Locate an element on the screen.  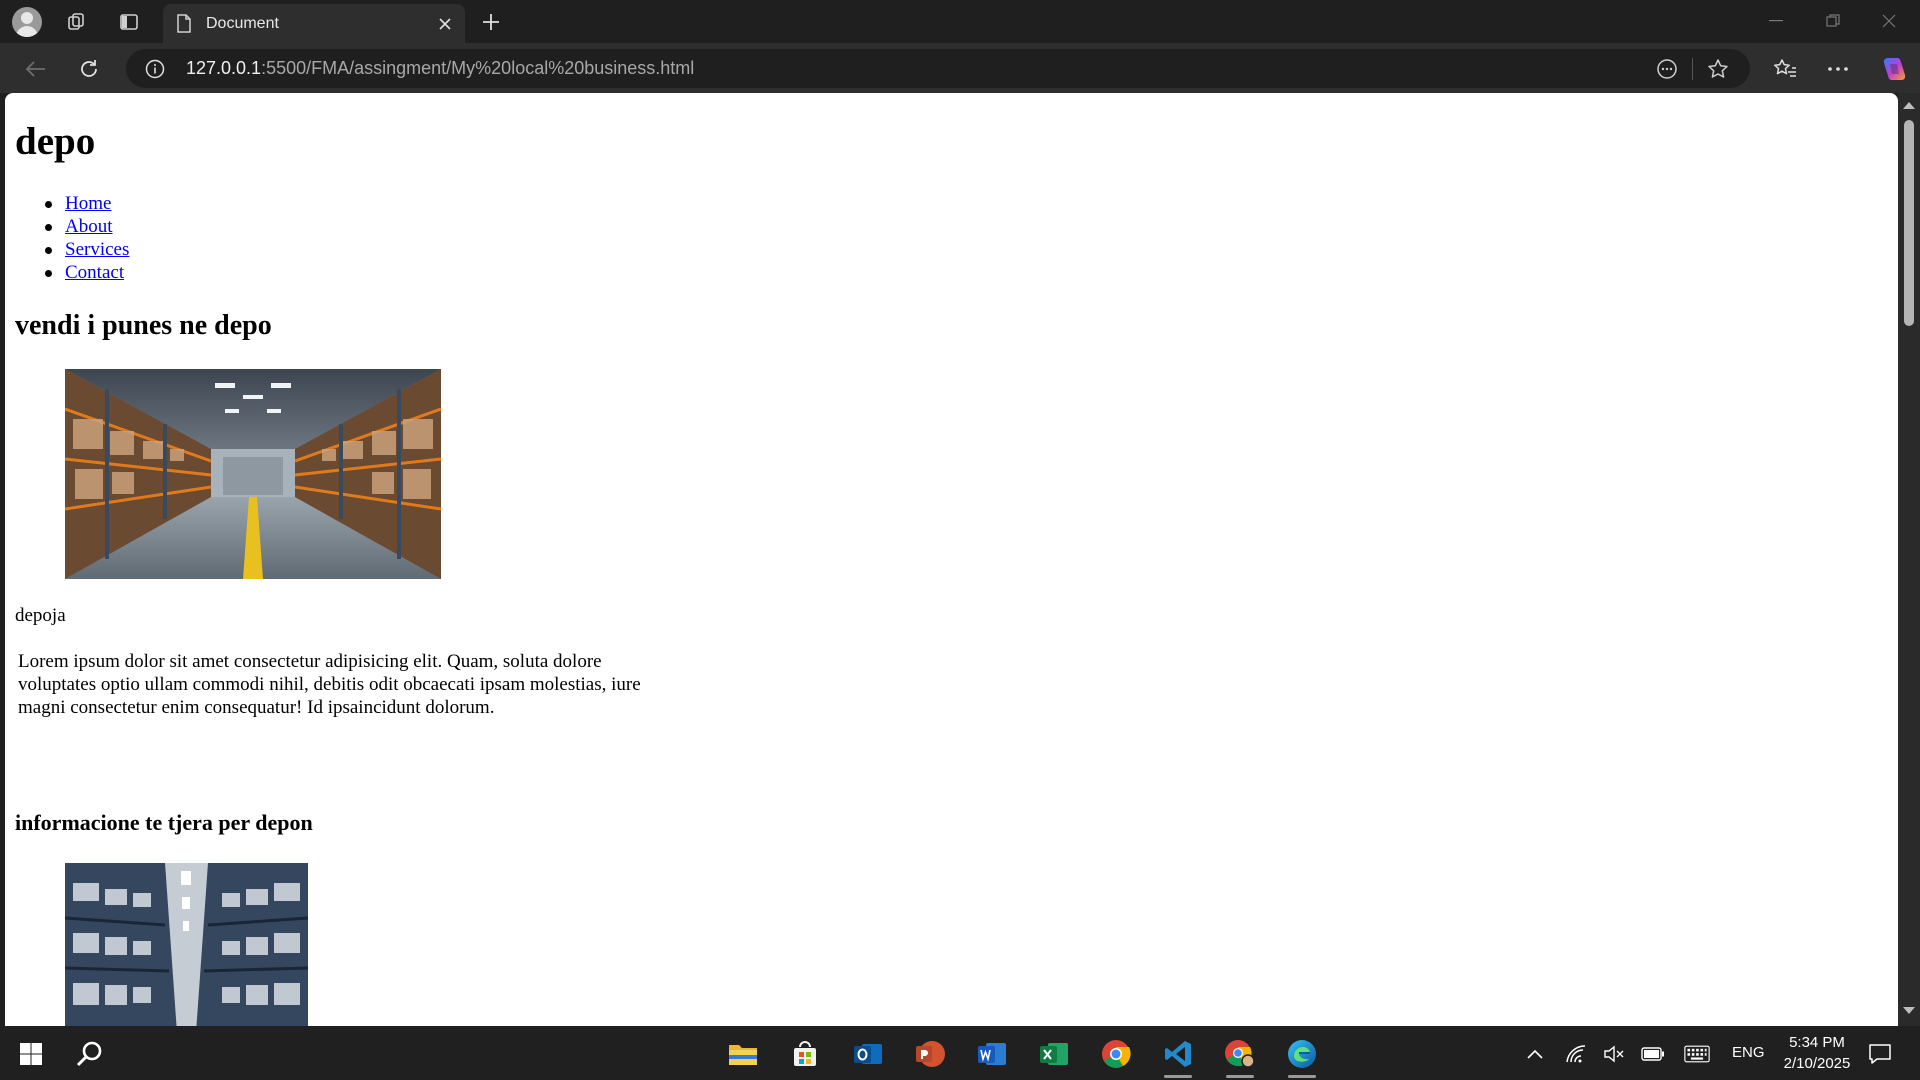
nav-item-services: Services is located at coordinates (72, 249).